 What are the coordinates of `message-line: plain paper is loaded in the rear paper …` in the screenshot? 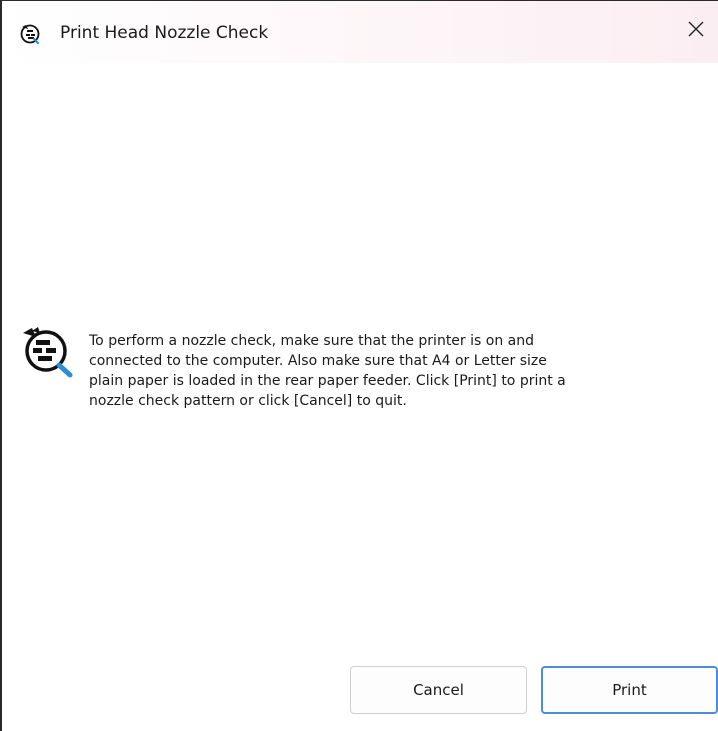 It's located at (327, 381).